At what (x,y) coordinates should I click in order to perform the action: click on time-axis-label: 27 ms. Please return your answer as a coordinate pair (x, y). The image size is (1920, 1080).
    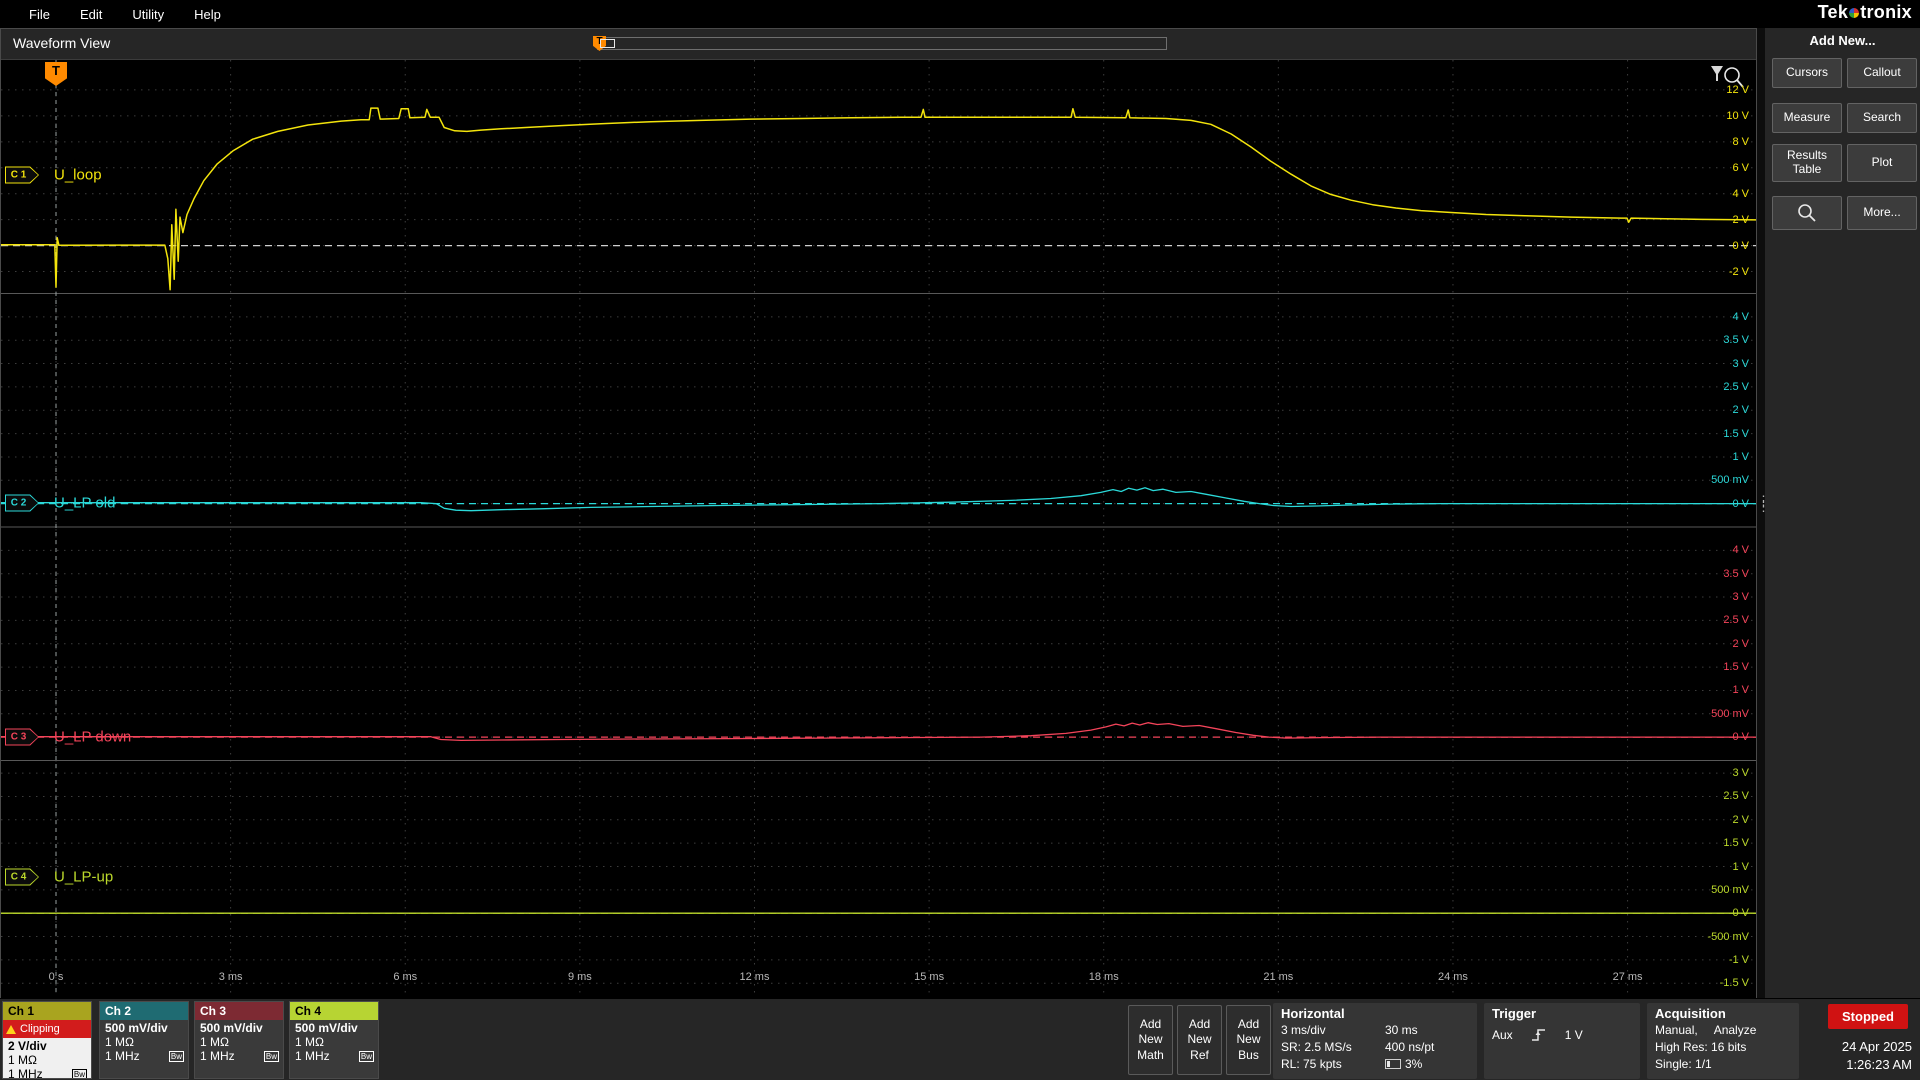
    Looking at the image, I should click on (1627, 977).